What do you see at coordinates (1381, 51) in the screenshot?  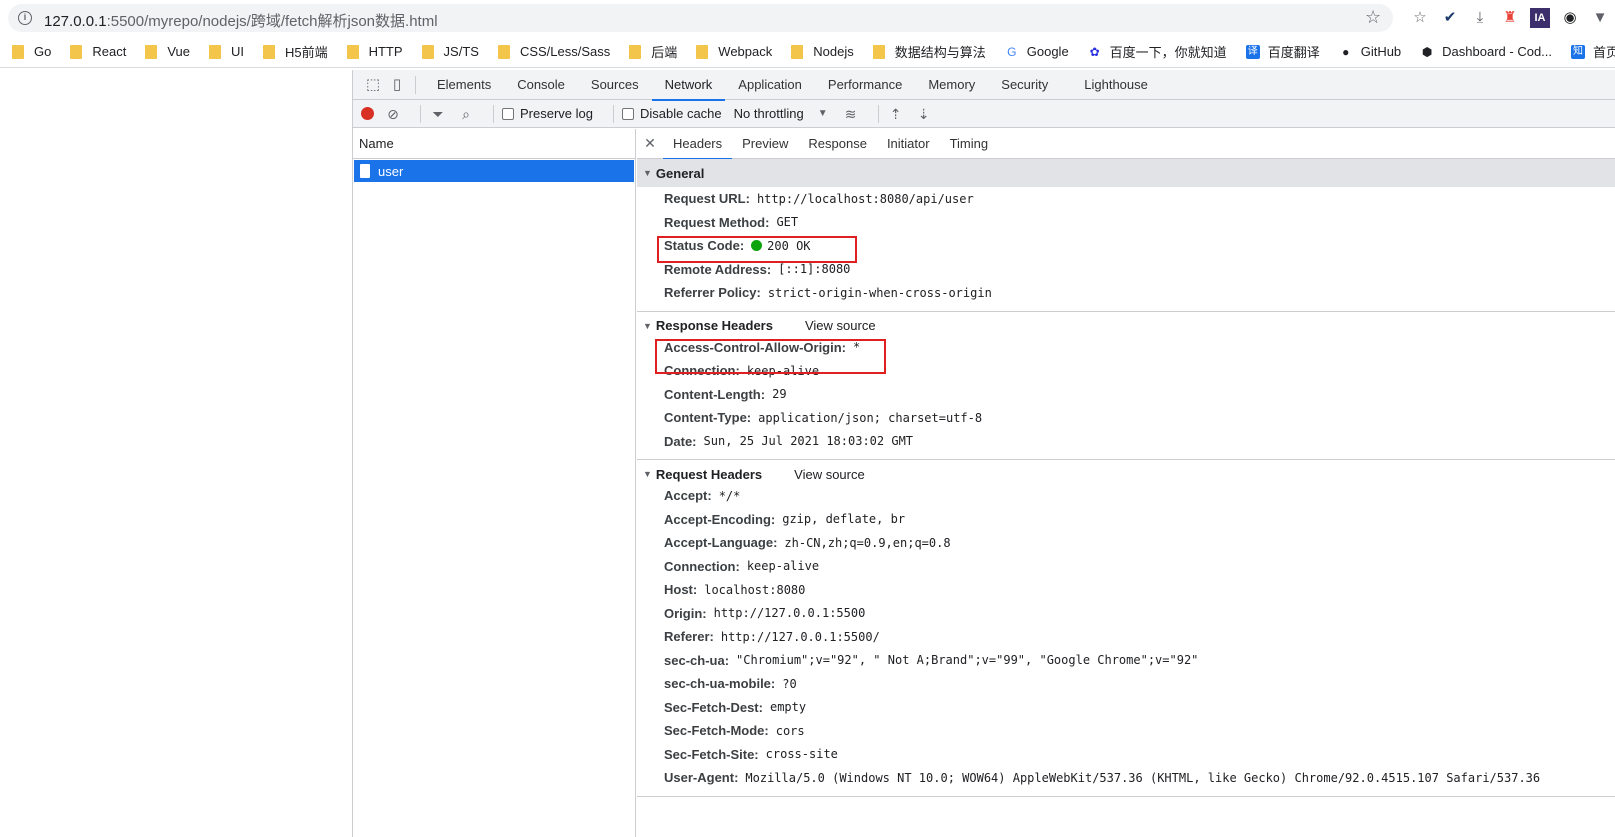 I see `bookmark-label: GitHub` at bounding box center [1381, 51].